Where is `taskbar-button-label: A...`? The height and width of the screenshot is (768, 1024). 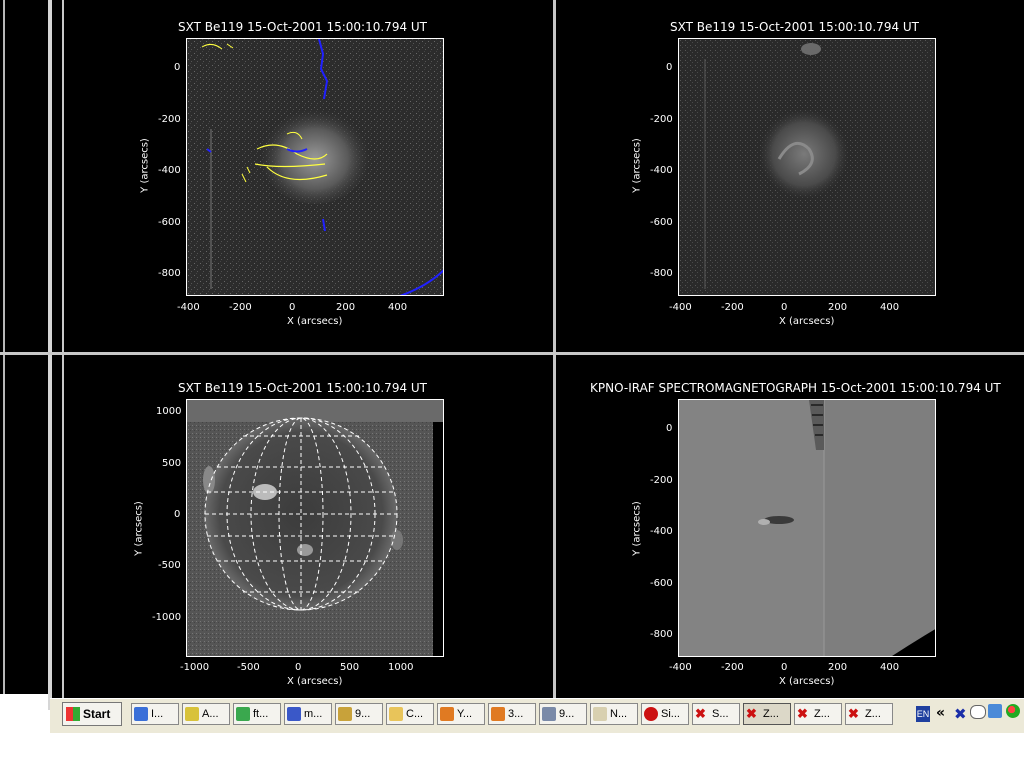
taskbar-button-label: A... is located at coordinates (210, 714).